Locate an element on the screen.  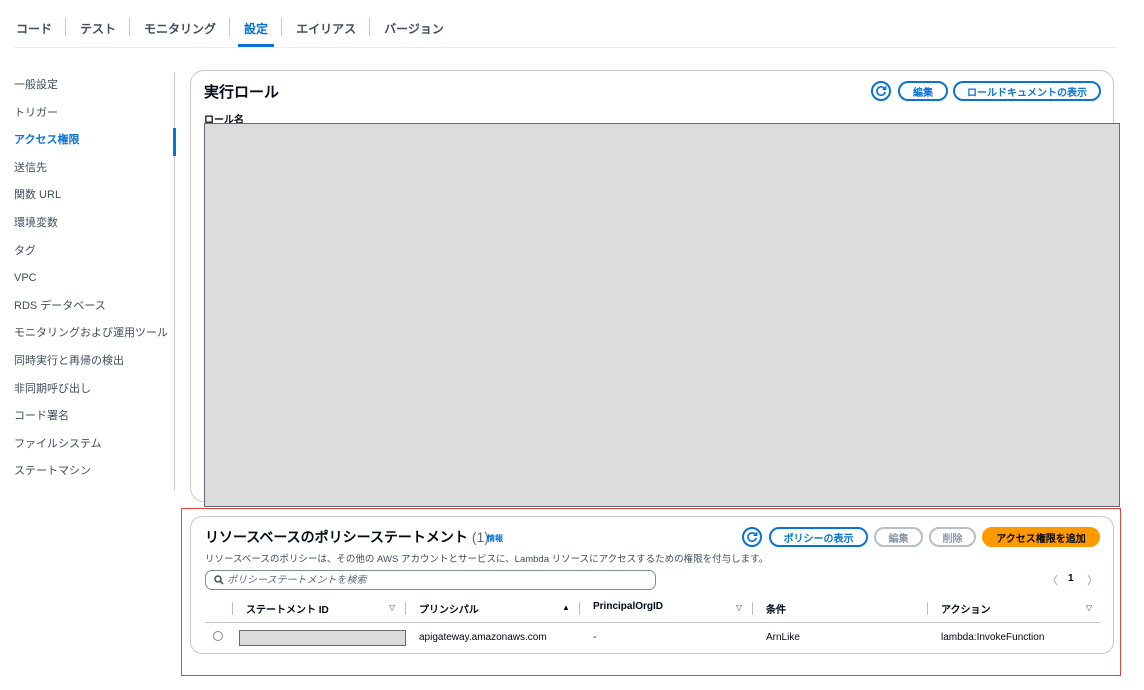
tab-bar: コード テスト モニタリング 設定 エイリアス バージョン is located at coordinates (236, 30).